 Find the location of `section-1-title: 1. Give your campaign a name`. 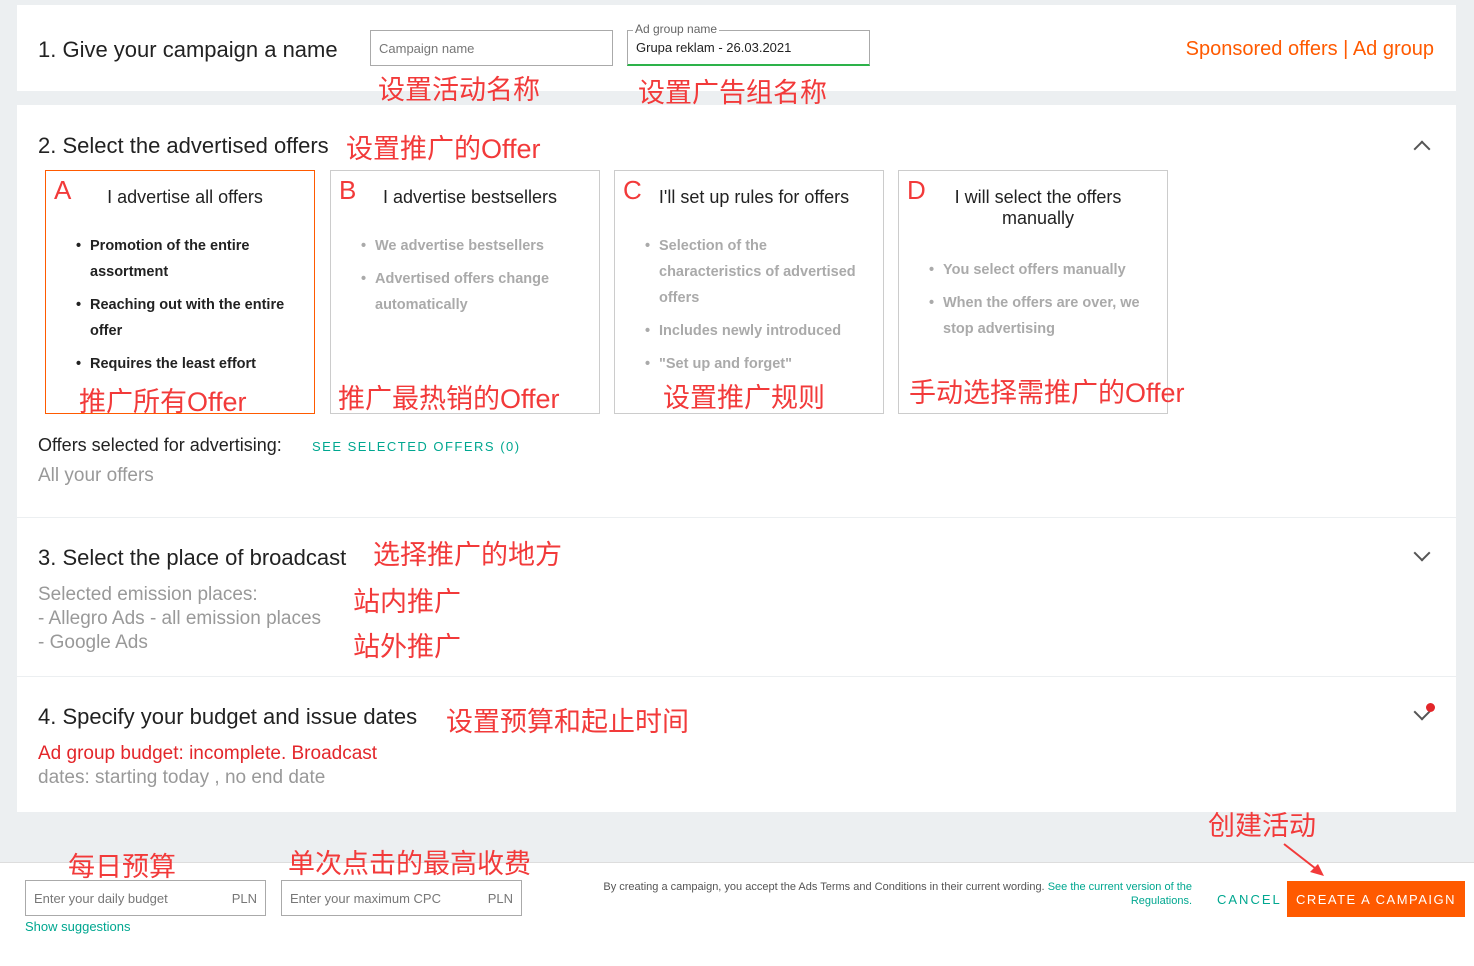

section-1-title: 1. Give your campaign a name is located at coordinates (188, 49).